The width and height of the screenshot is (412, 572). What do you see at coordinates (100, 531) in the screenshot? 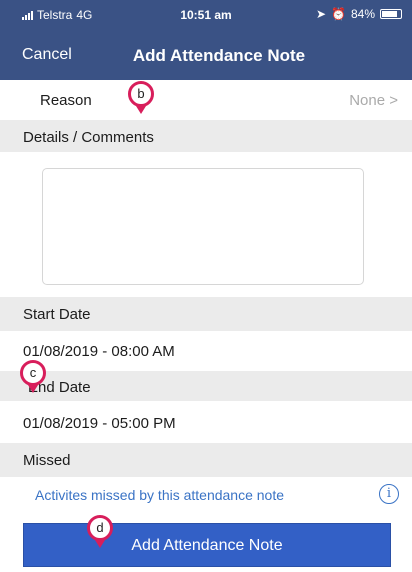
I see `annotation-marker-d: d` at bounding box center [100, 531].